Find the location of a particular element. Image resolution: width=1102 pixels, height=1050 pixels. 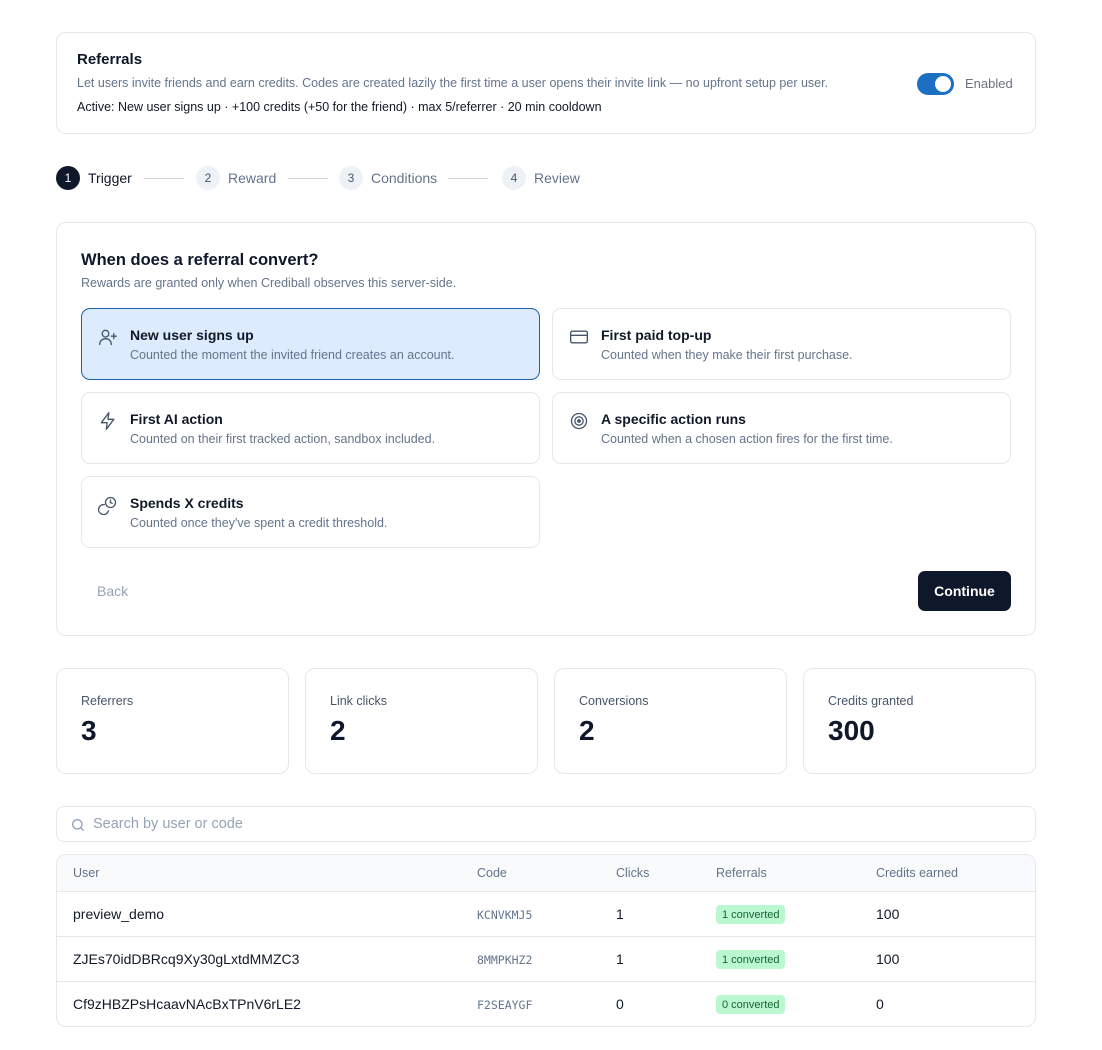

trigger-title: When does a referral convert? is located at coordinates (200, 260).